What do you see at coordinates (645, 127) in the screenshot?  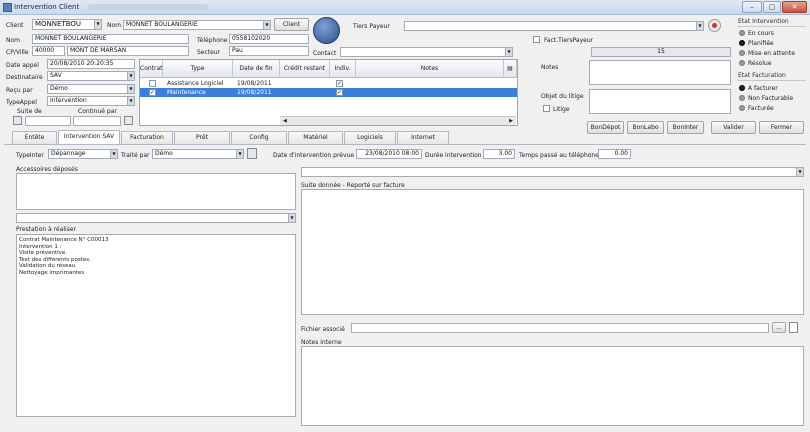 I see `bon-labo-button: BonLabo` at bounding box center [645, 127].